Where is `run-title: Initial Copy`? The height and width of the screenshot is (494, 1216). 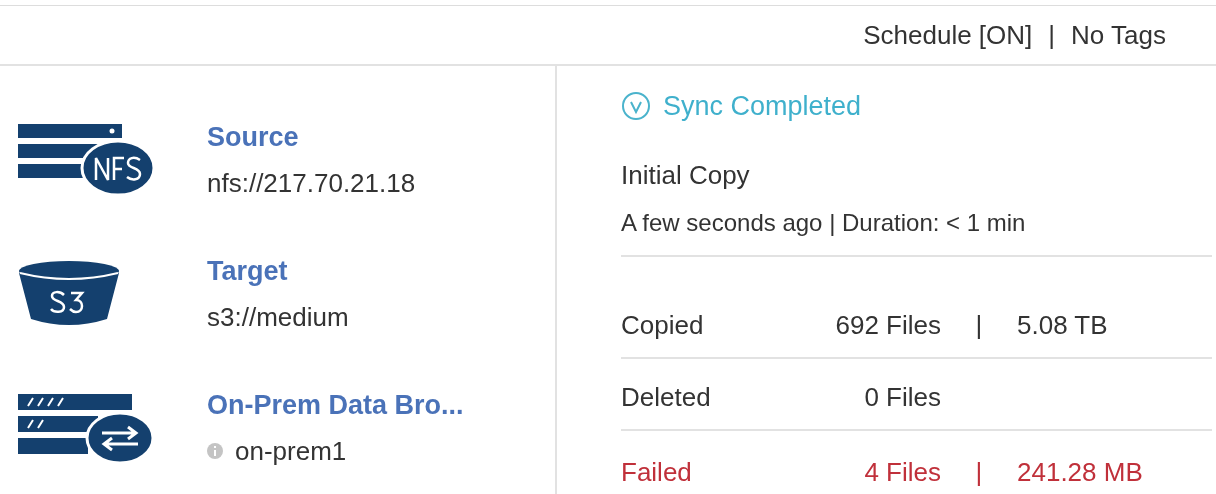 run-title: Initial Copy is located at coordinates (686, 175).